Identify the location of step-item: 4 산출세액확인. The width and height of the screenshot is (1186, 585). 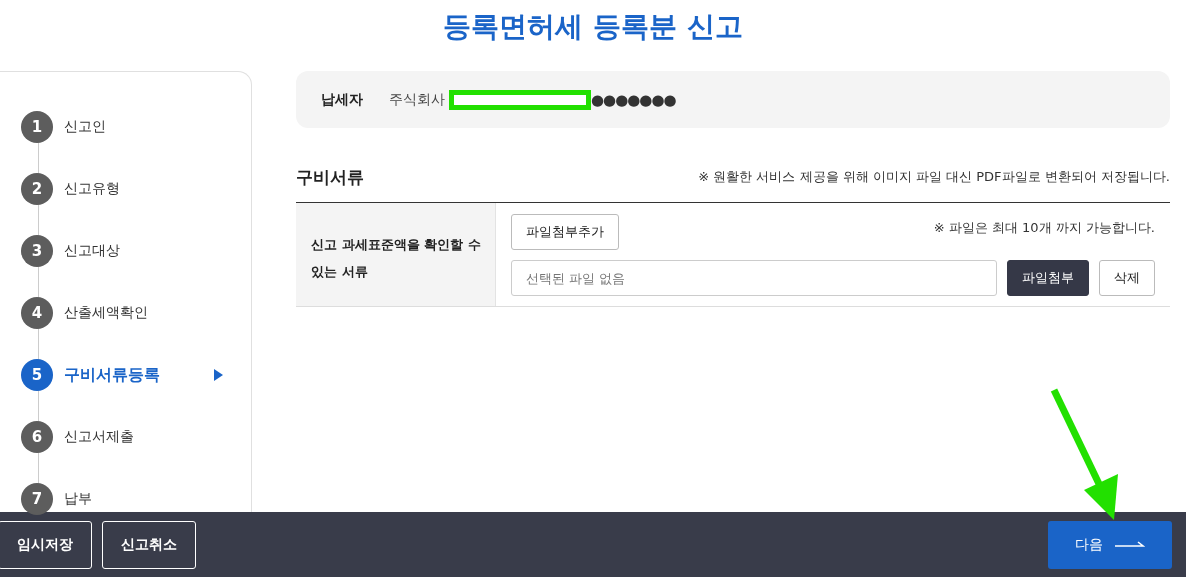
(136, 313).